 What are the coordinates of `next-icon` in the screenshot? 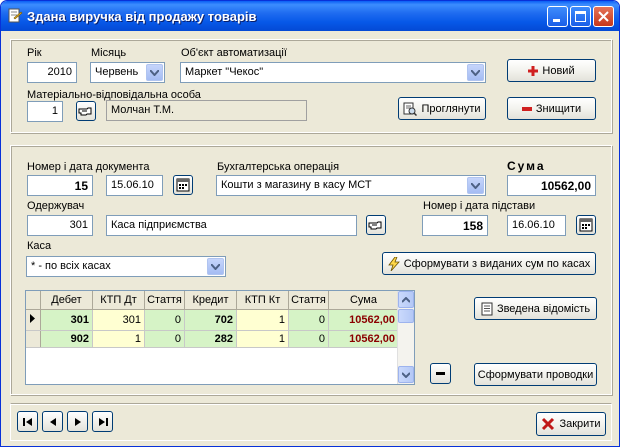 It's located at (78, 422).